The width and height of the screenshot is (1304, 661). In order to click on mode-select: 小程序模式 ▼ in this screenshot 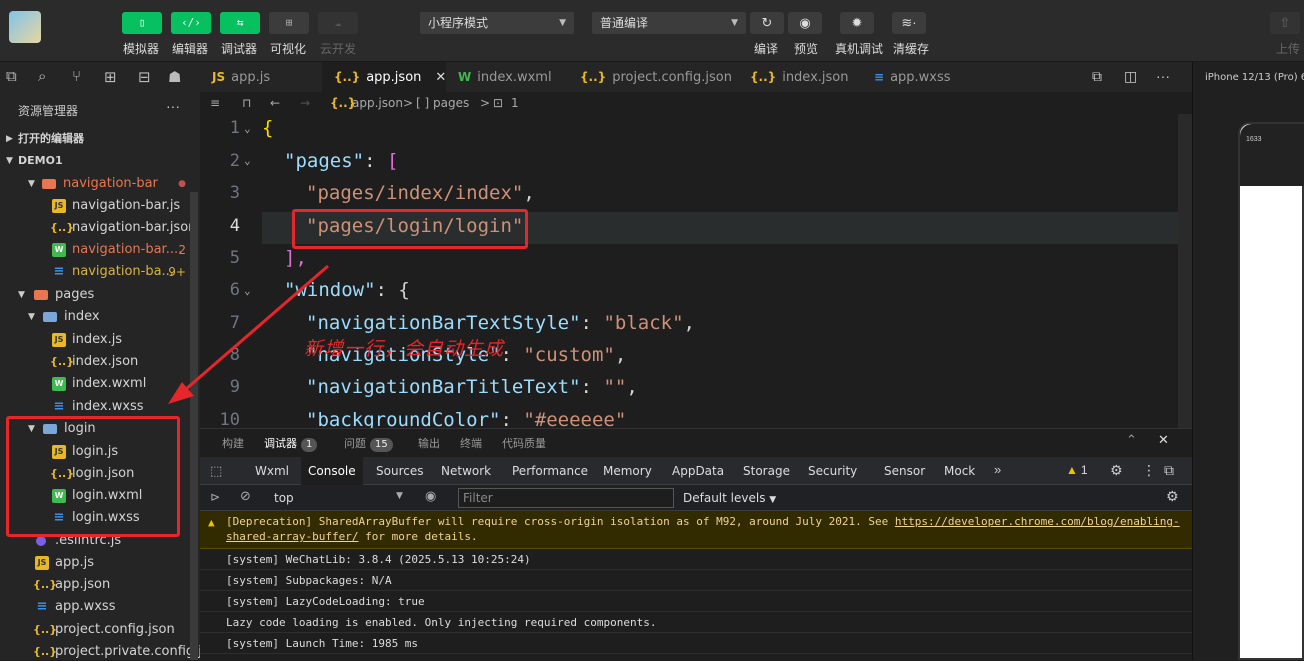, I will do `click(497, 23)`.